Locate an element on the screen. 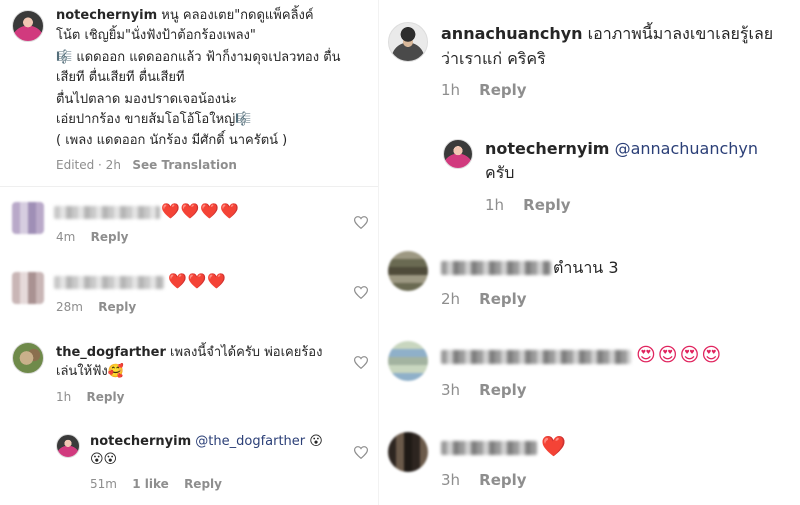 The width and height of the screenshot is (800, 505). comment-meta: 51m 1 like Reply is located at coordinates (156, 484).